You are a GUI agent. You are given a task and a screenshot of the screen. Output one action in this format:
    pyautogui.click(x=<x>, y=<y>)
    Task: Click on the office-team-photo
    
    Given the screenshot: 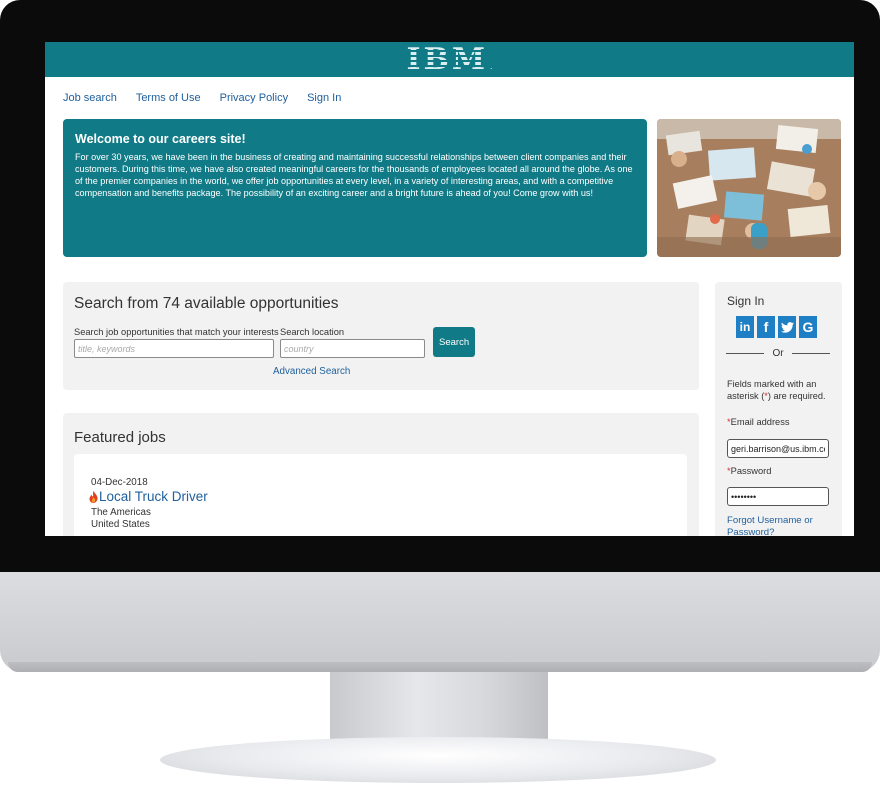 What is the action you would take?
    pyautogui.click(x=749, y=188)
    